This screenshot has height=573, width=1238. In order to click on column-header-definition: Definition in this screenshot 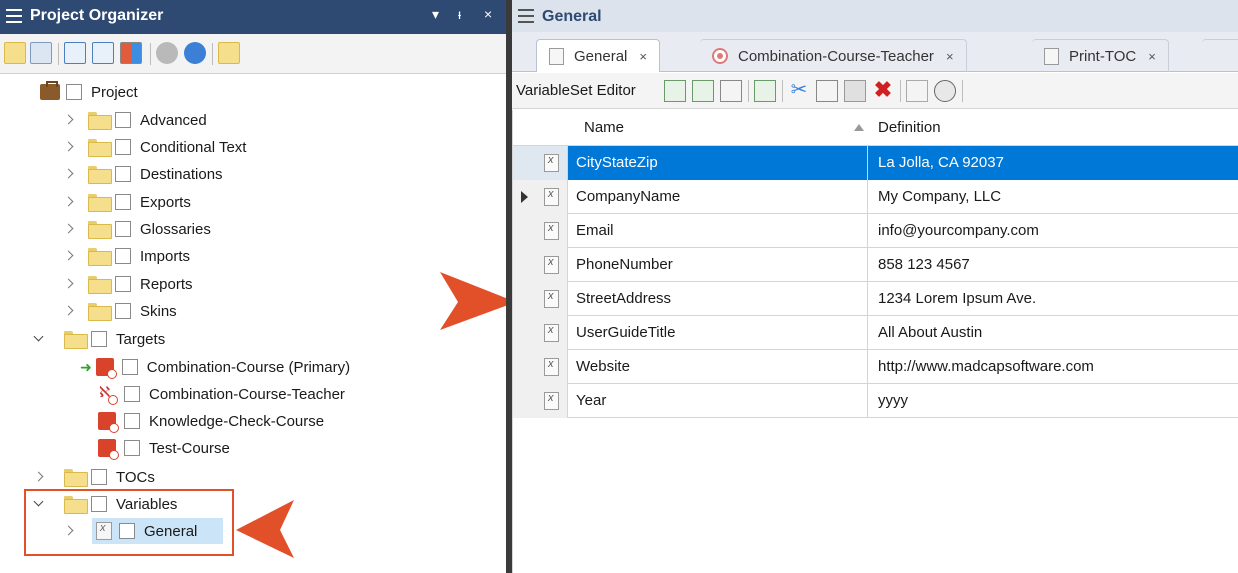, I will do `click(909, 127)`.